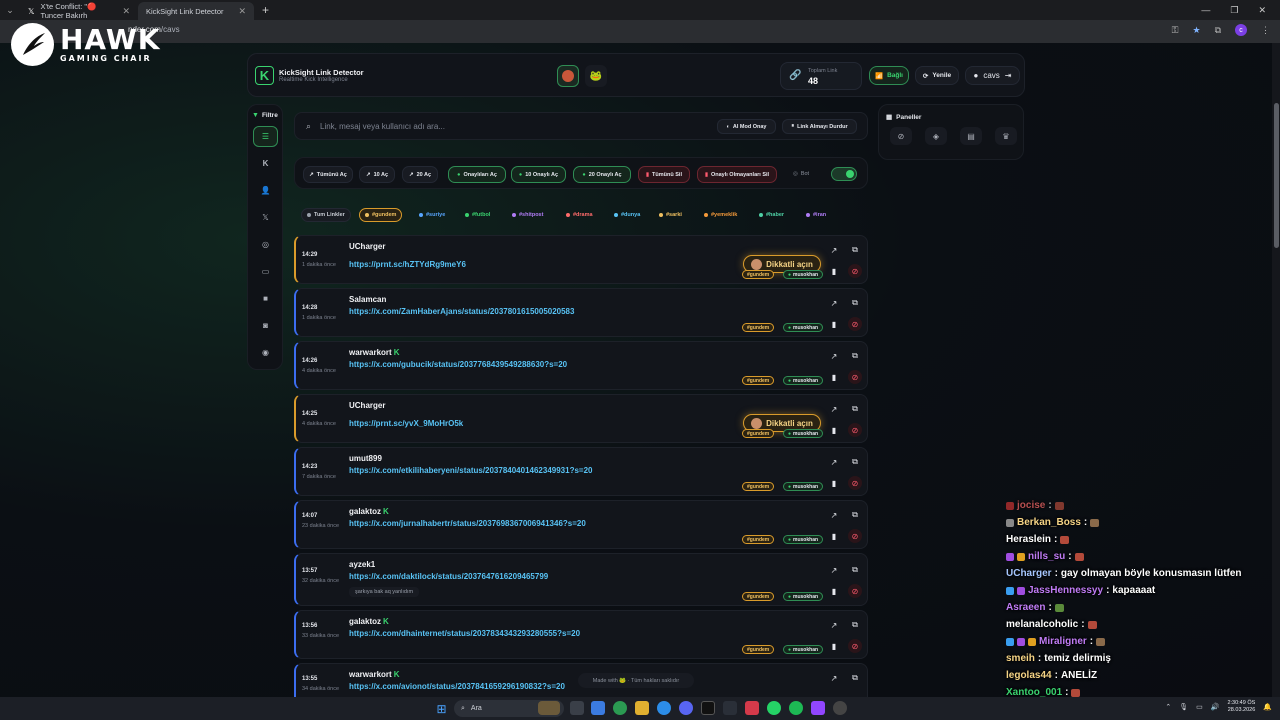  Describe the element at coordinates (971, 136) in the screenshot. I see `panel-archive-button: ▤` at that location.